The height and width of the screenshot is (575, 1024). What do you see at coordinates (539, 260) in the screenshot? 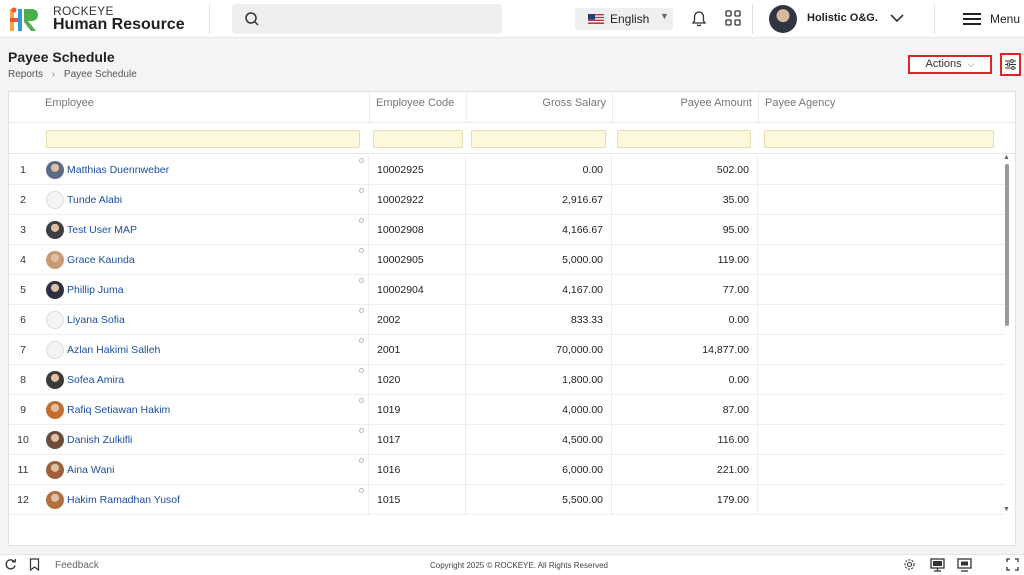
I see `gross-salary-cell: 5,000.00` at bounding box center [539, 260].